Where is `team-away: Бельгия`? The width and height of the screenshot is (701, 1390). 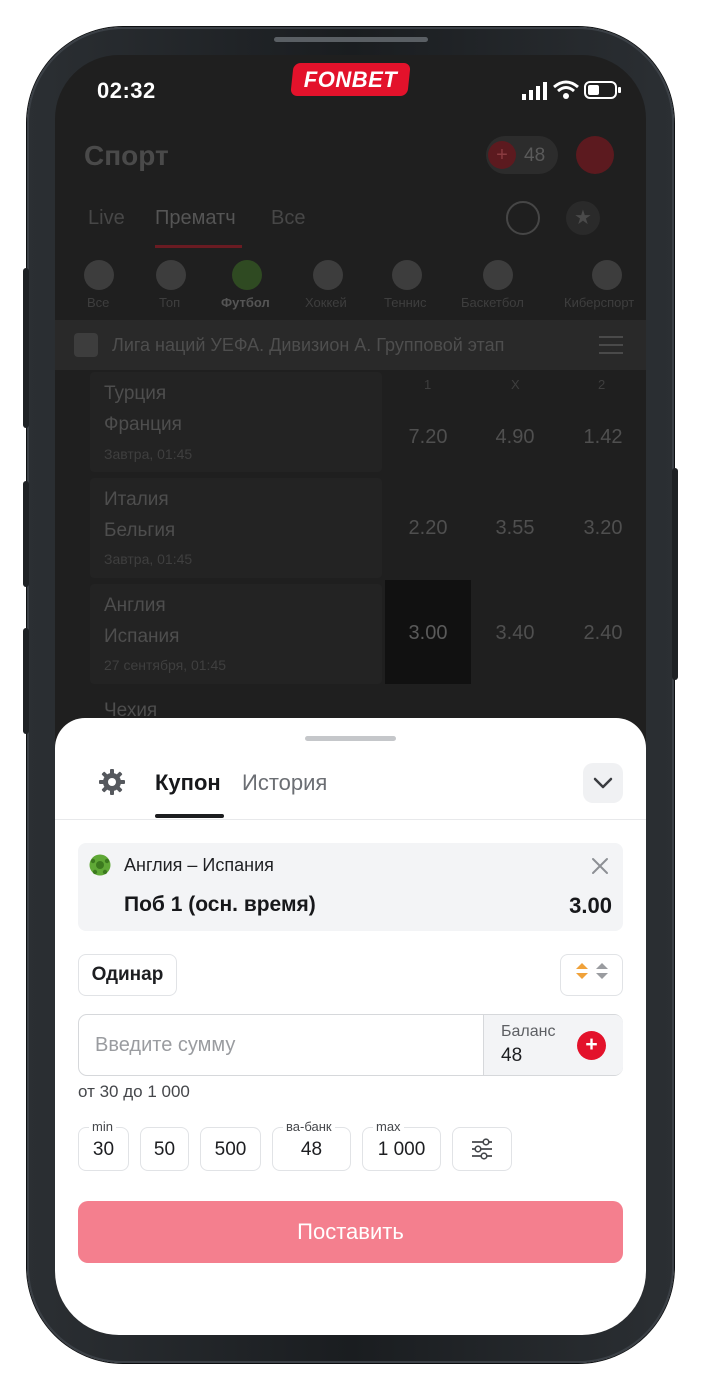 team-away: Бельгия is located at coordinates (140, 530).